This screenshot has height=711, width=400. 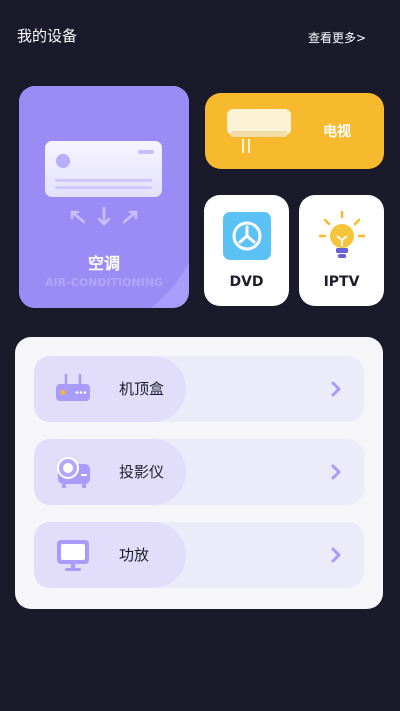 What do you see at coordinates (337, 37) in the screenshot?
I see `view-more-link: 查看更多>` at bounding box center [337, 37].